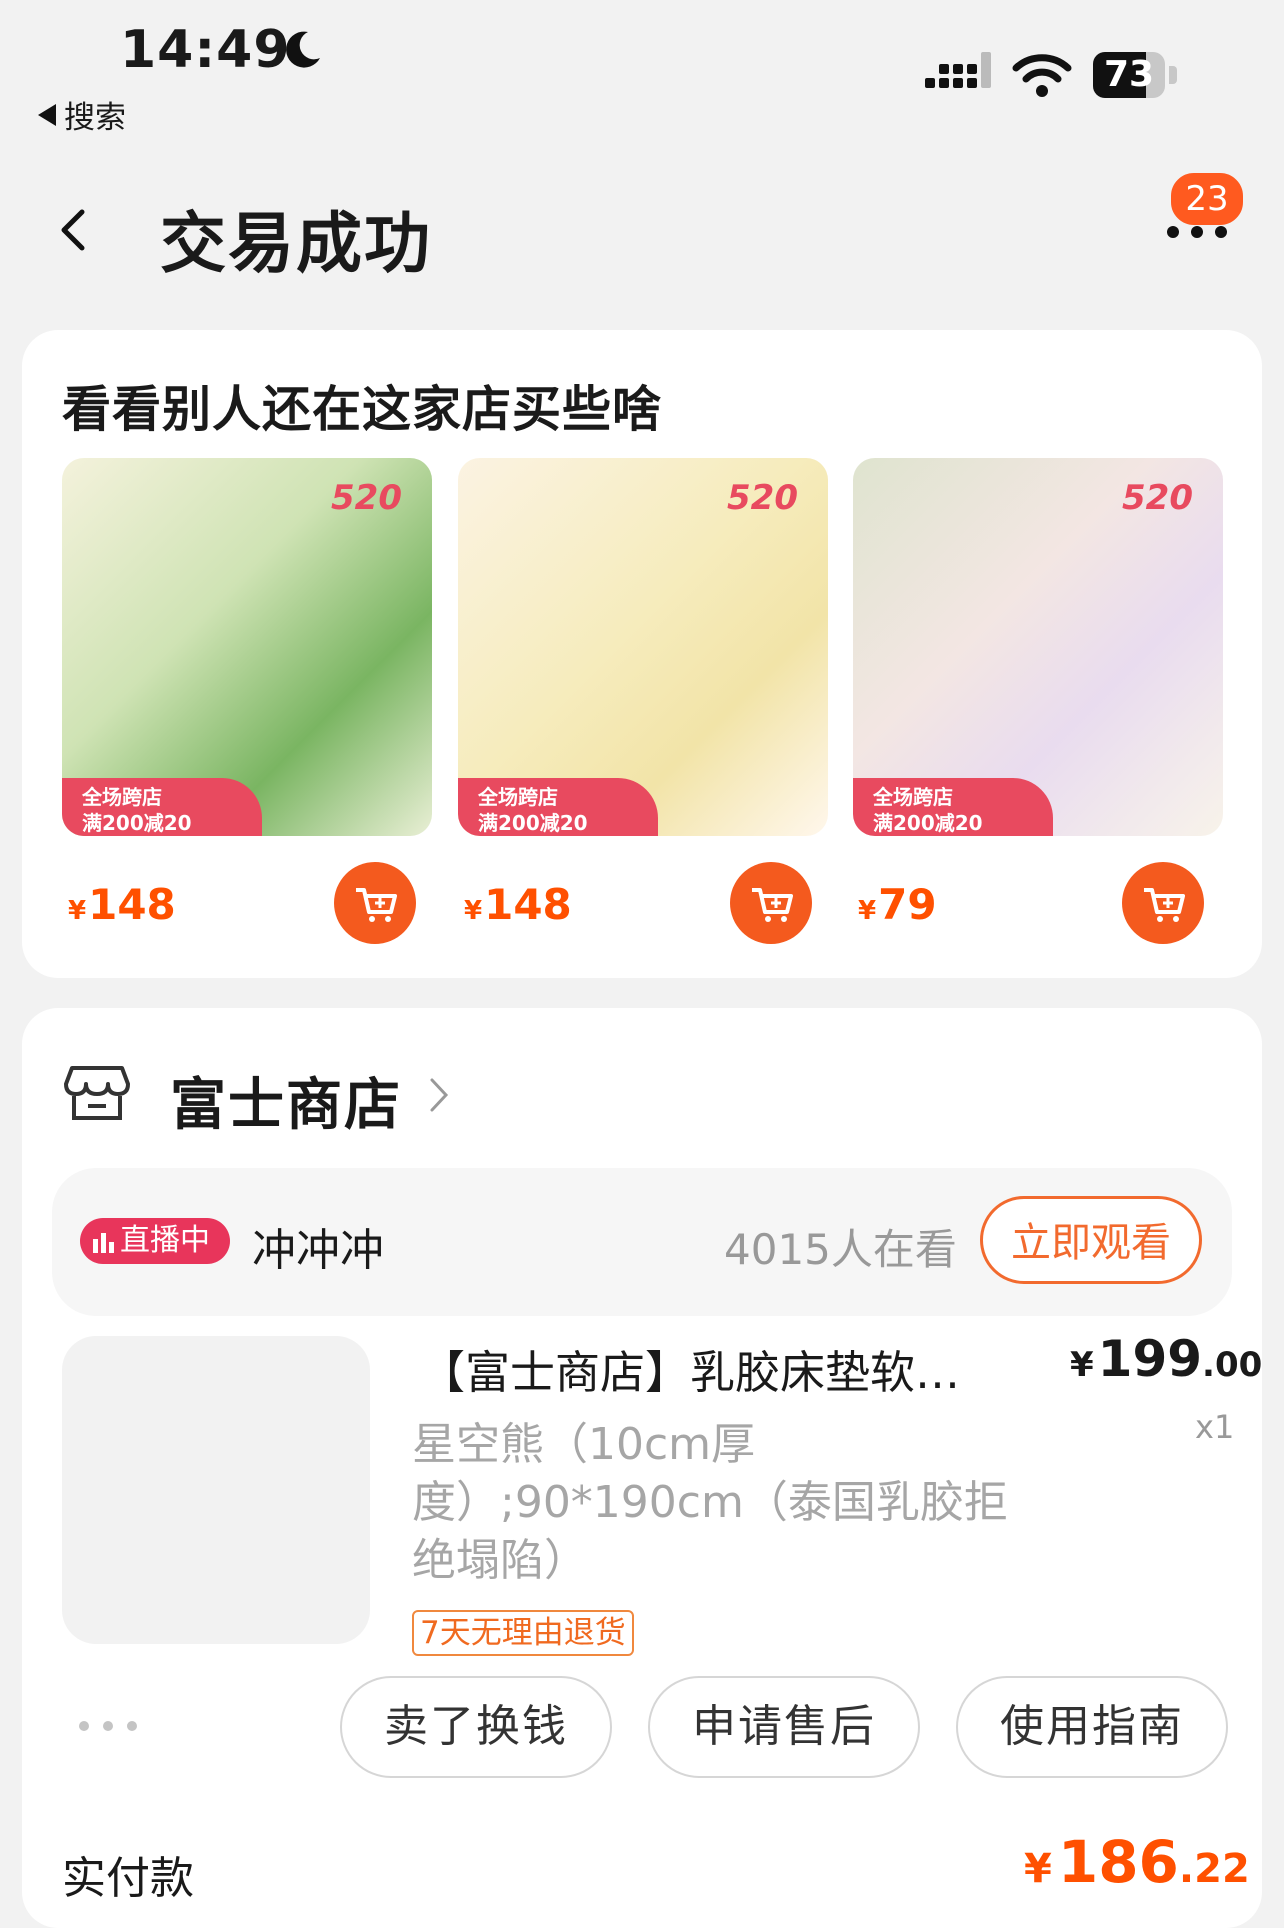  What do you see at coordinates (128, 1878) in the screenshot?
I see `paid-amount-label: 实付款` at bounding box center [128, 1878].